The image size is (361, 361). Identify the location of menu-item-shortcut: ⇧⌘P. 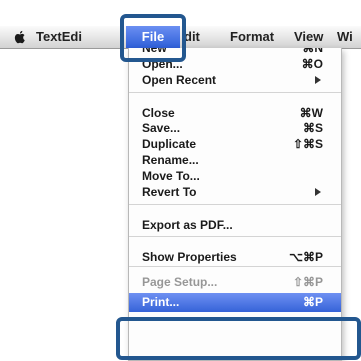
(307, 282).